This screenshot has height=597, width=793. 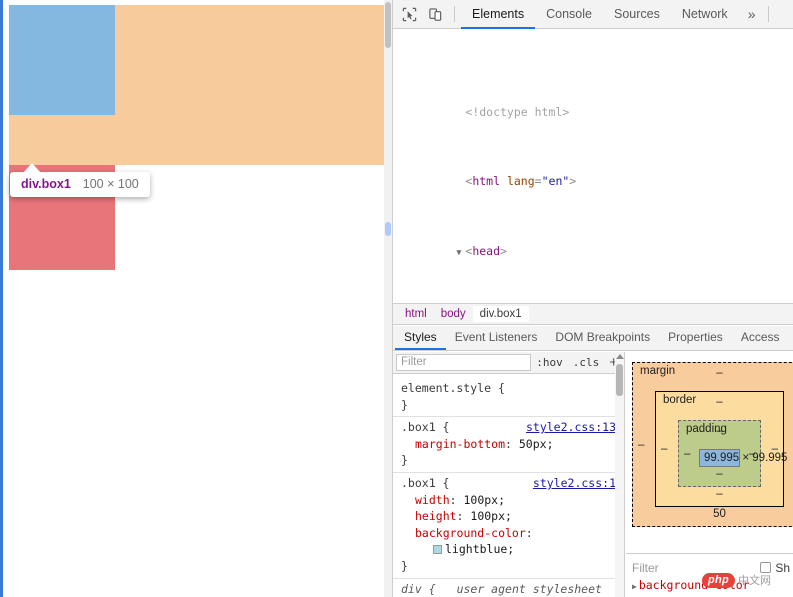 I want to click on eq: =, so click(x=538, y=181).